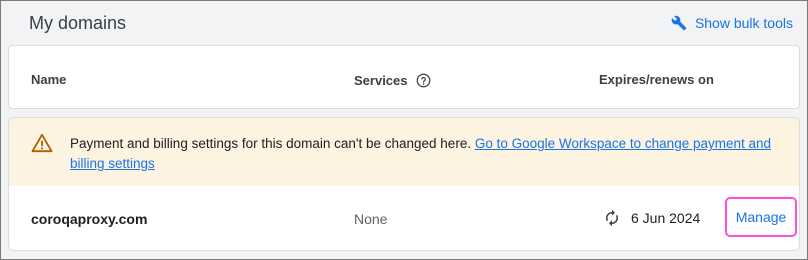 The image size is (808, 260). What do you see at coordinates (381, 80) in the screenshot?
I see `column-services-label: Services` at bounding box center [381, 80].